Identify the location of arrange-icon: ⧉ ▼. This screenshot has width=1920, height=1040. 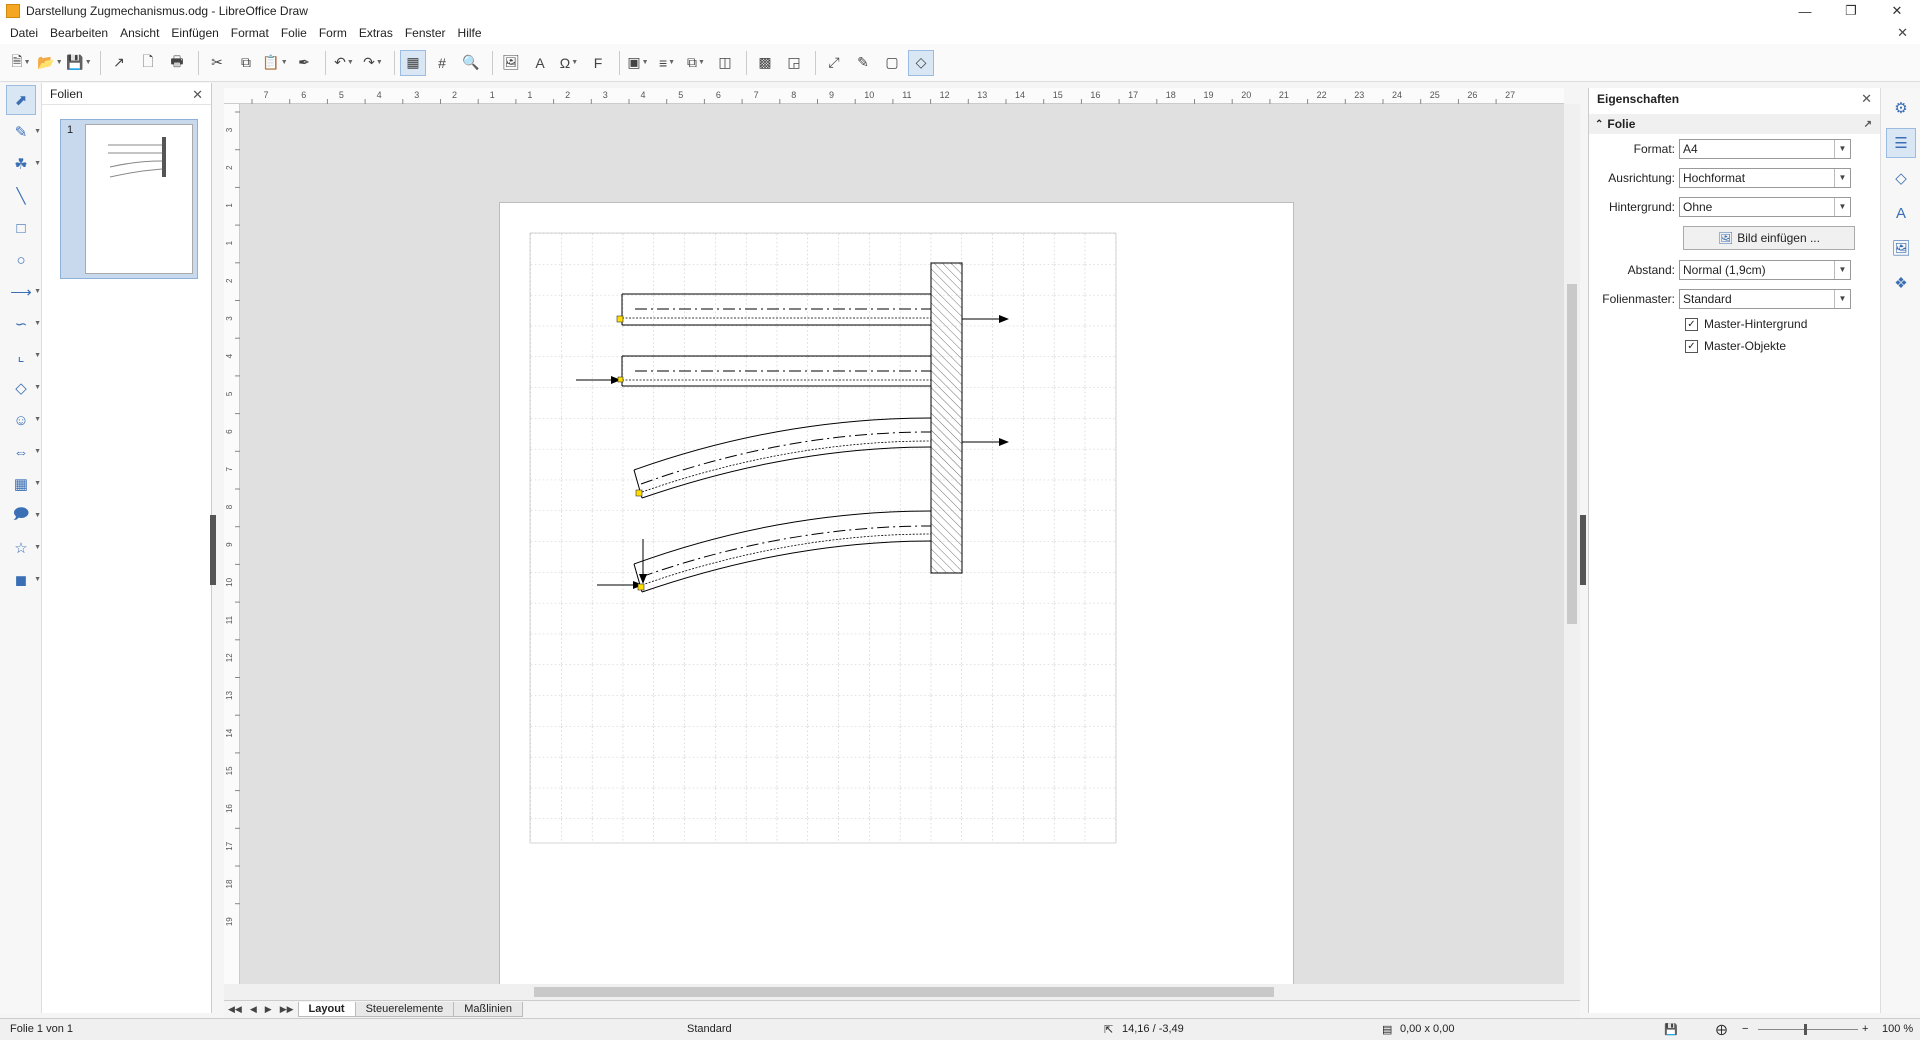
(696, 63).